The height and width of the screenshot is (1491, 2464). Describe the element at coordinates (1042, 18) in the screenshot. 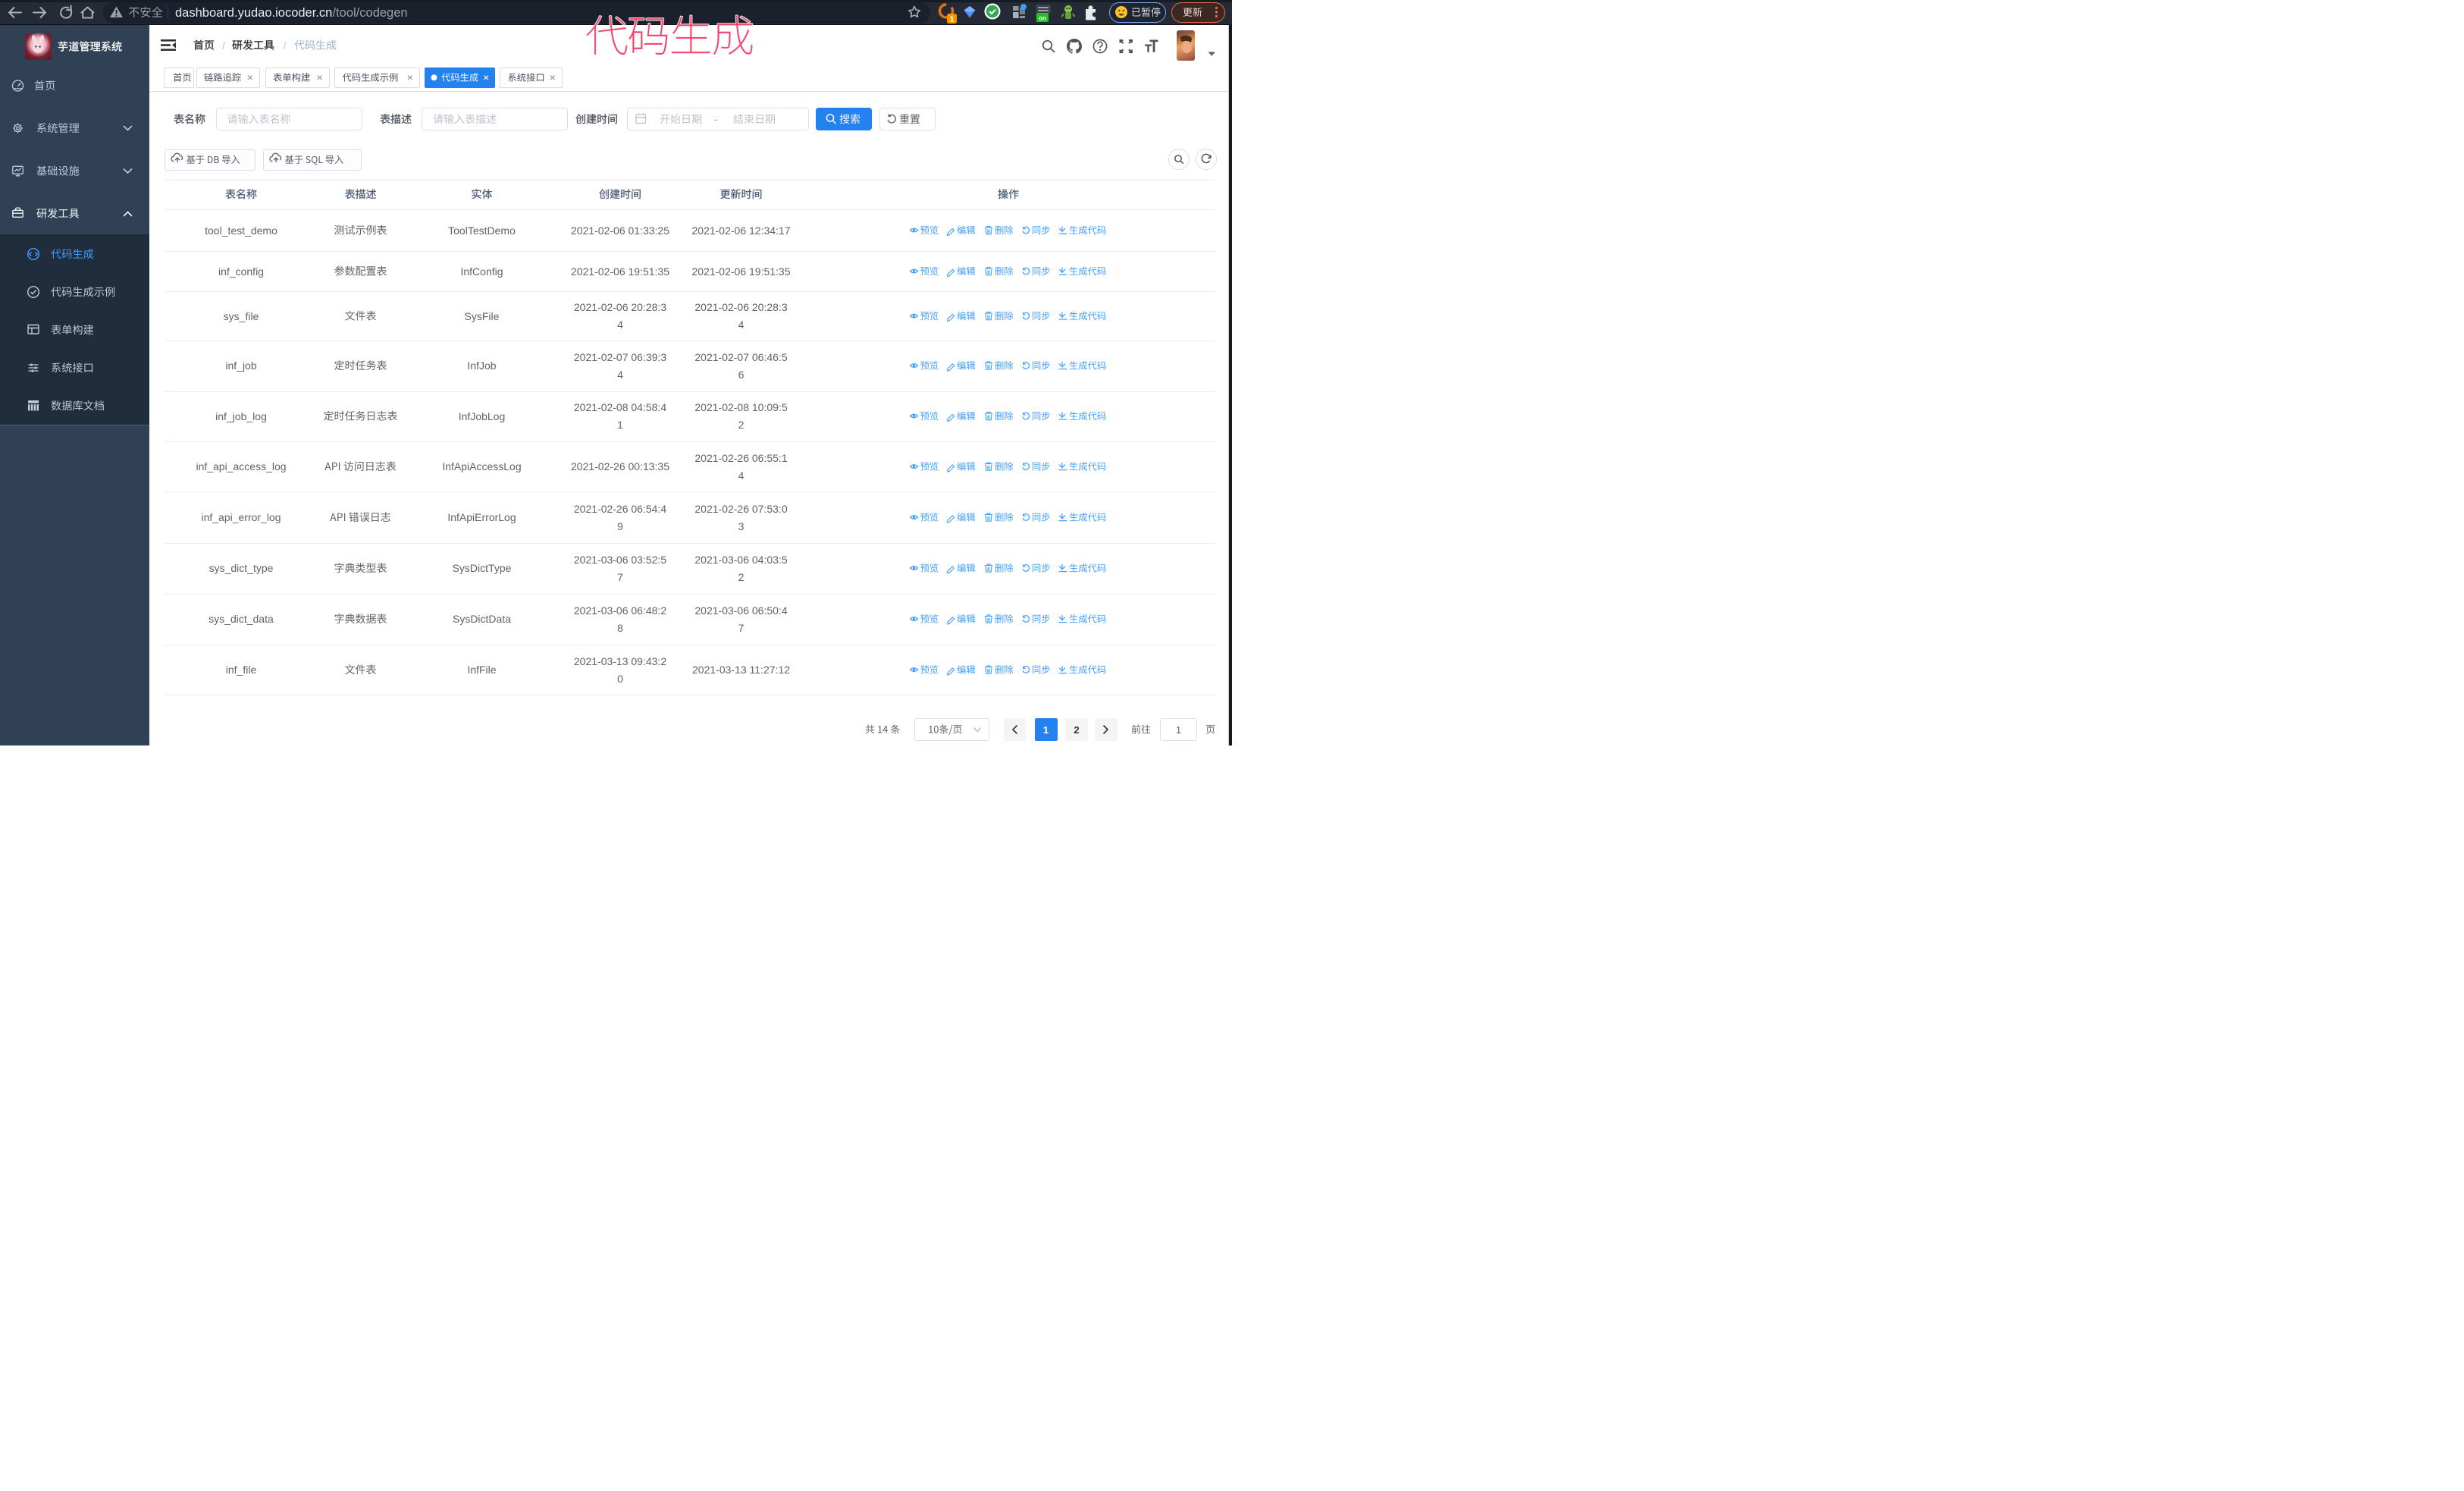

I see `svg-text: on` at that location.